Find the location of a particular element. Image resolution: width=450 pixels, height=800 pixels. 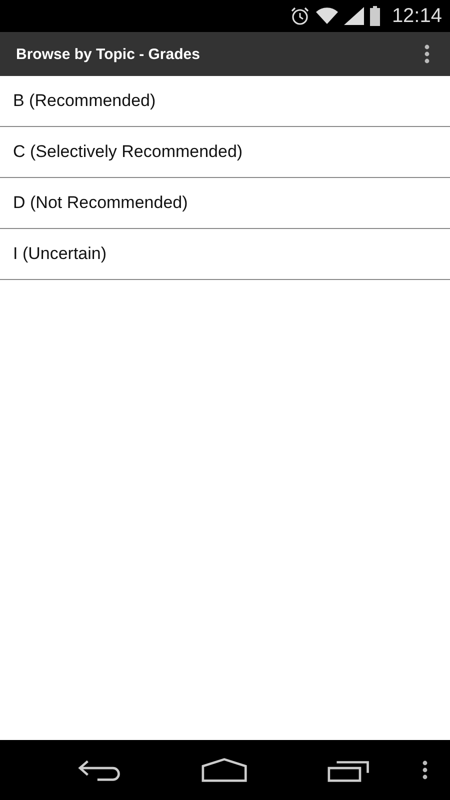

list-item: D (Not Recommended) is located at coordinates (225, 203).